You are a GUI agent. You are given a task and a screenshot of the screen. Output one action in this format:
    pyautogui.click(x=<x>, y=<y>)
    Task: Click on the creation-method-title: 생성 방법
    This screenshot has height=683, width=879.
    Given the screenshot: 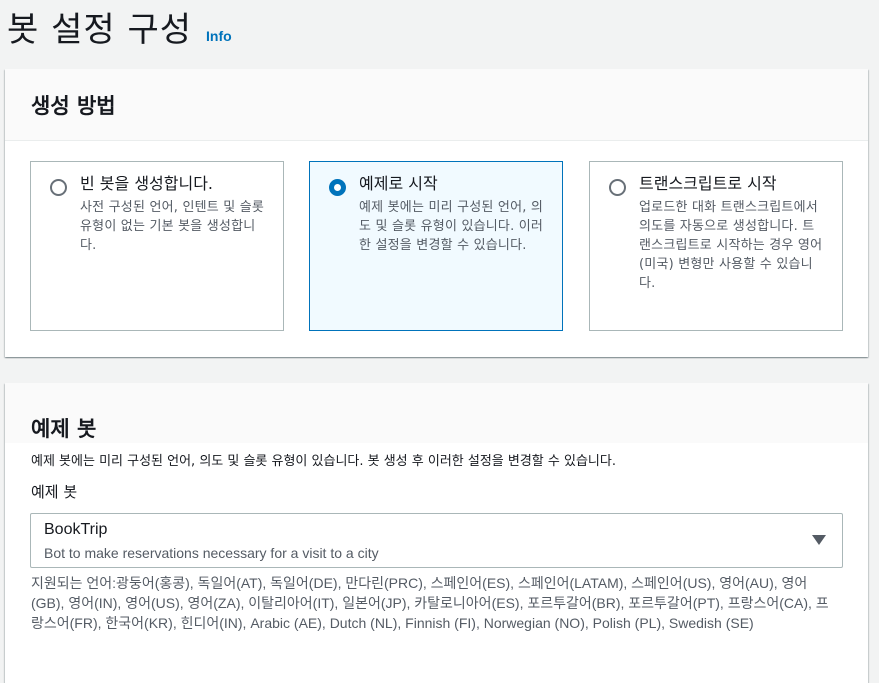 What is the action you would take?
    pyautogui.click(x=73, y=105)
    